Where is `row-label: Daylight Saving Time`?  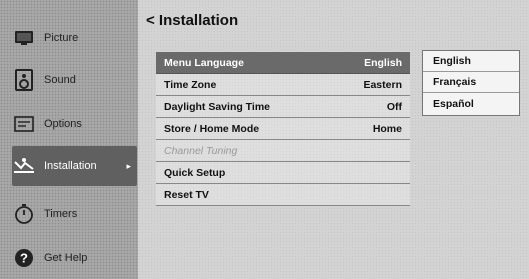
row-label: Daylight Saving Time is located at coordinates (217, 106).